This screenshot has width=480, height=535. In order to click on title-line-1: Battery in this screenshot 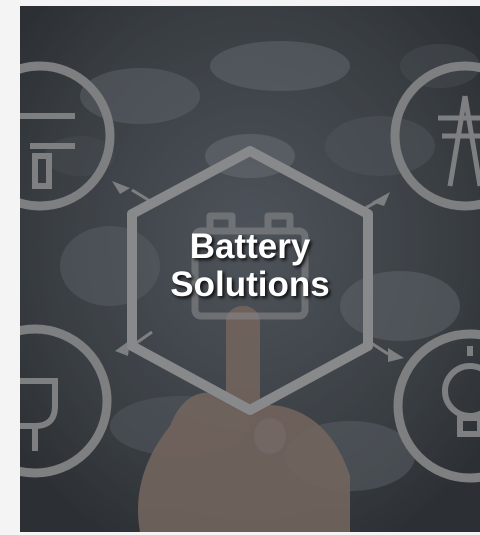, I will do `click(250, 246)`.